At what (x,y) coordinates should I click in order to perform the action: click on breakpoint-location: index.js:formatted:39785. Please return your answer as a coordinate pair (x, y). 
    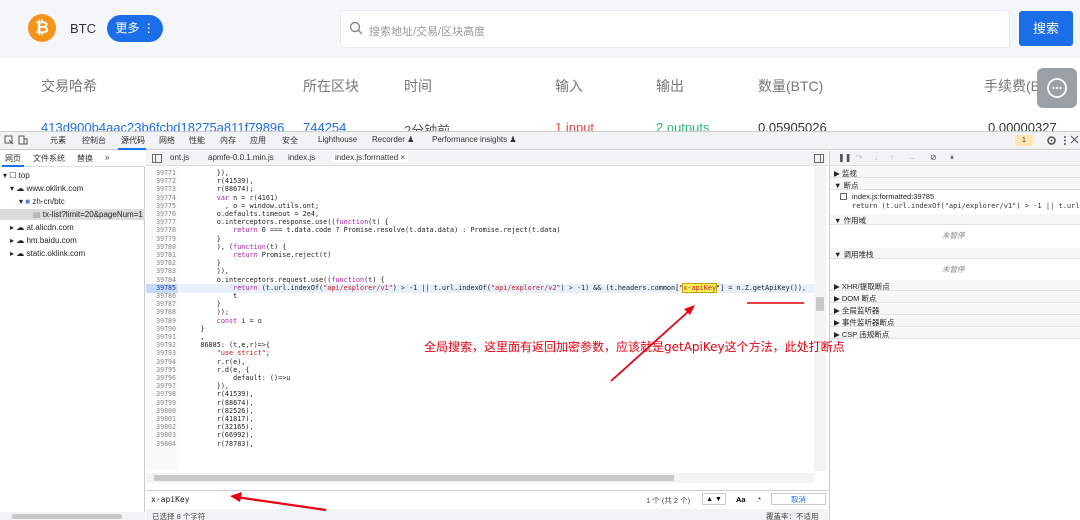
    Looking at the image, I should click on (893, 196).